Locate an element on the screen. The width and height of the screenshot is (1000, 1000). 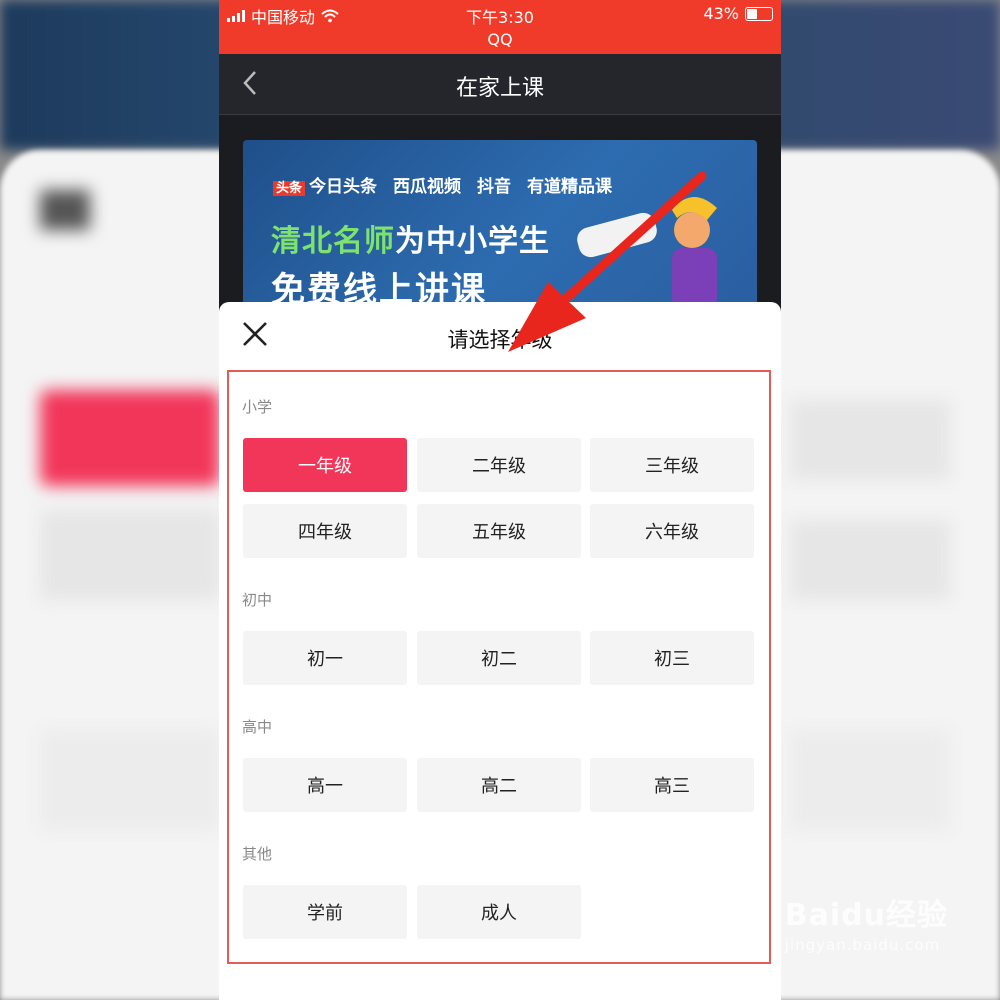
sheet-title: 请选择年级 is located at coordinates (500, 340).